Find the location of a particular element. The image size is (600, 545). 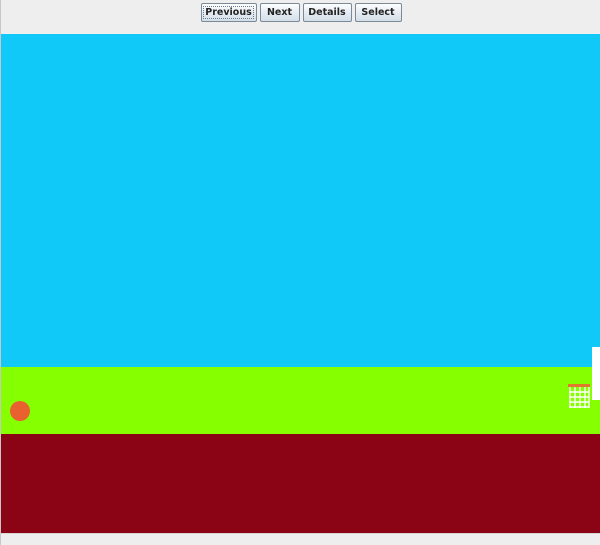

next-button-label: Next is located at coordinates (279, 12).